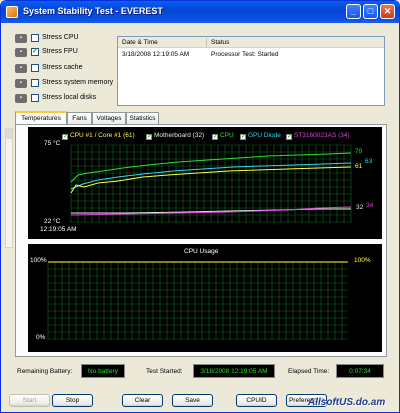  Describe the element at coordinates (251, 42) in the screenshot. I see `log-header: Date & Time Status` at that location.